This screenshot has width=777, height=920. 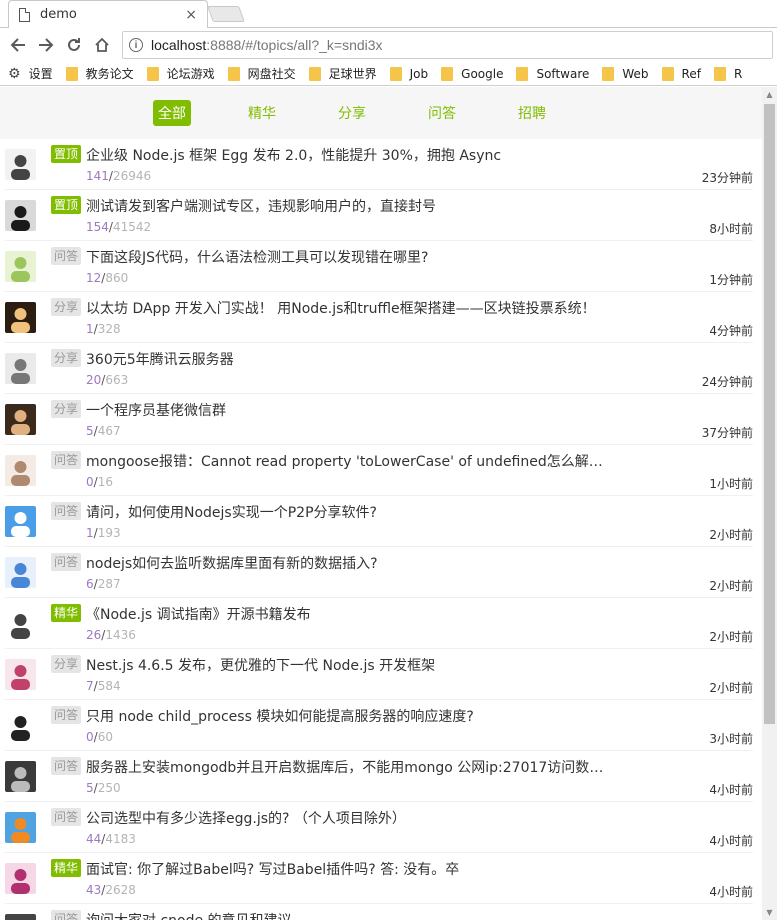 I want to click on scroll-down-icon: ▼, so click(x=769, y=912).